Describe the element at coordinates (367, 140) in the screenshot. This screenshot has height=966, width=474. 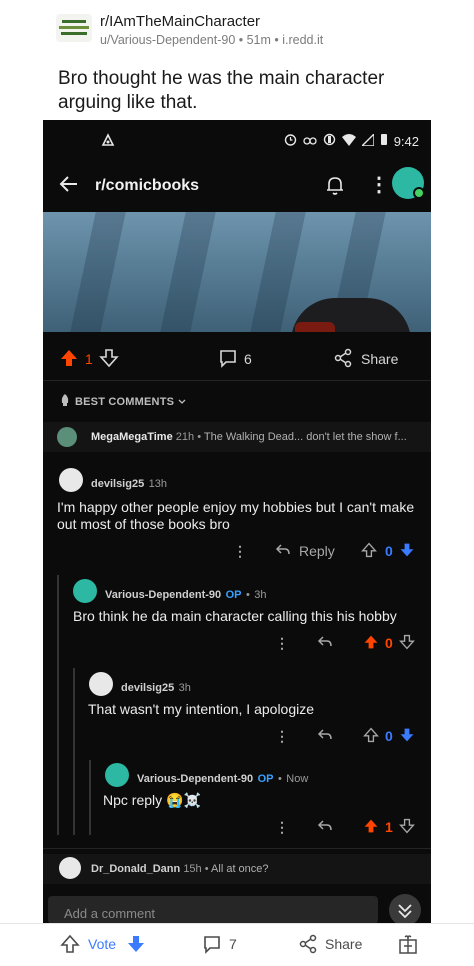
I see `signal-icon` at that location.